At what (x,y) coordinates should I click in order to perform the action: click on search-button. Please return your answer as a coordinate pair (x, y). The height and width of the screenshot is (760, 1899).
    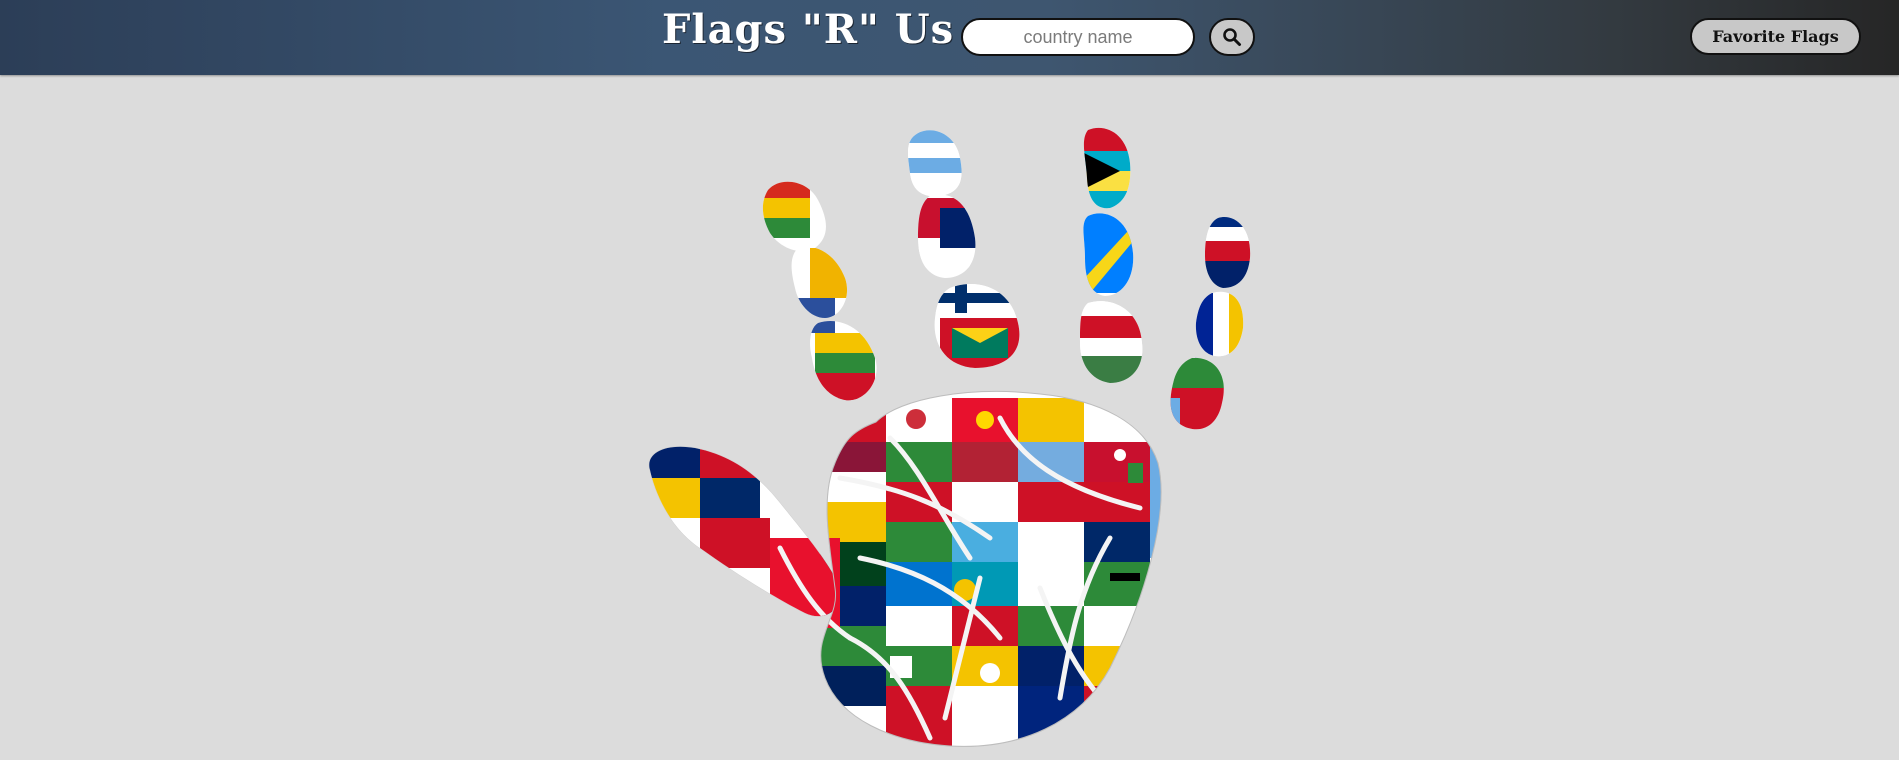
    Looking at the image, I should click on (1232, 37).